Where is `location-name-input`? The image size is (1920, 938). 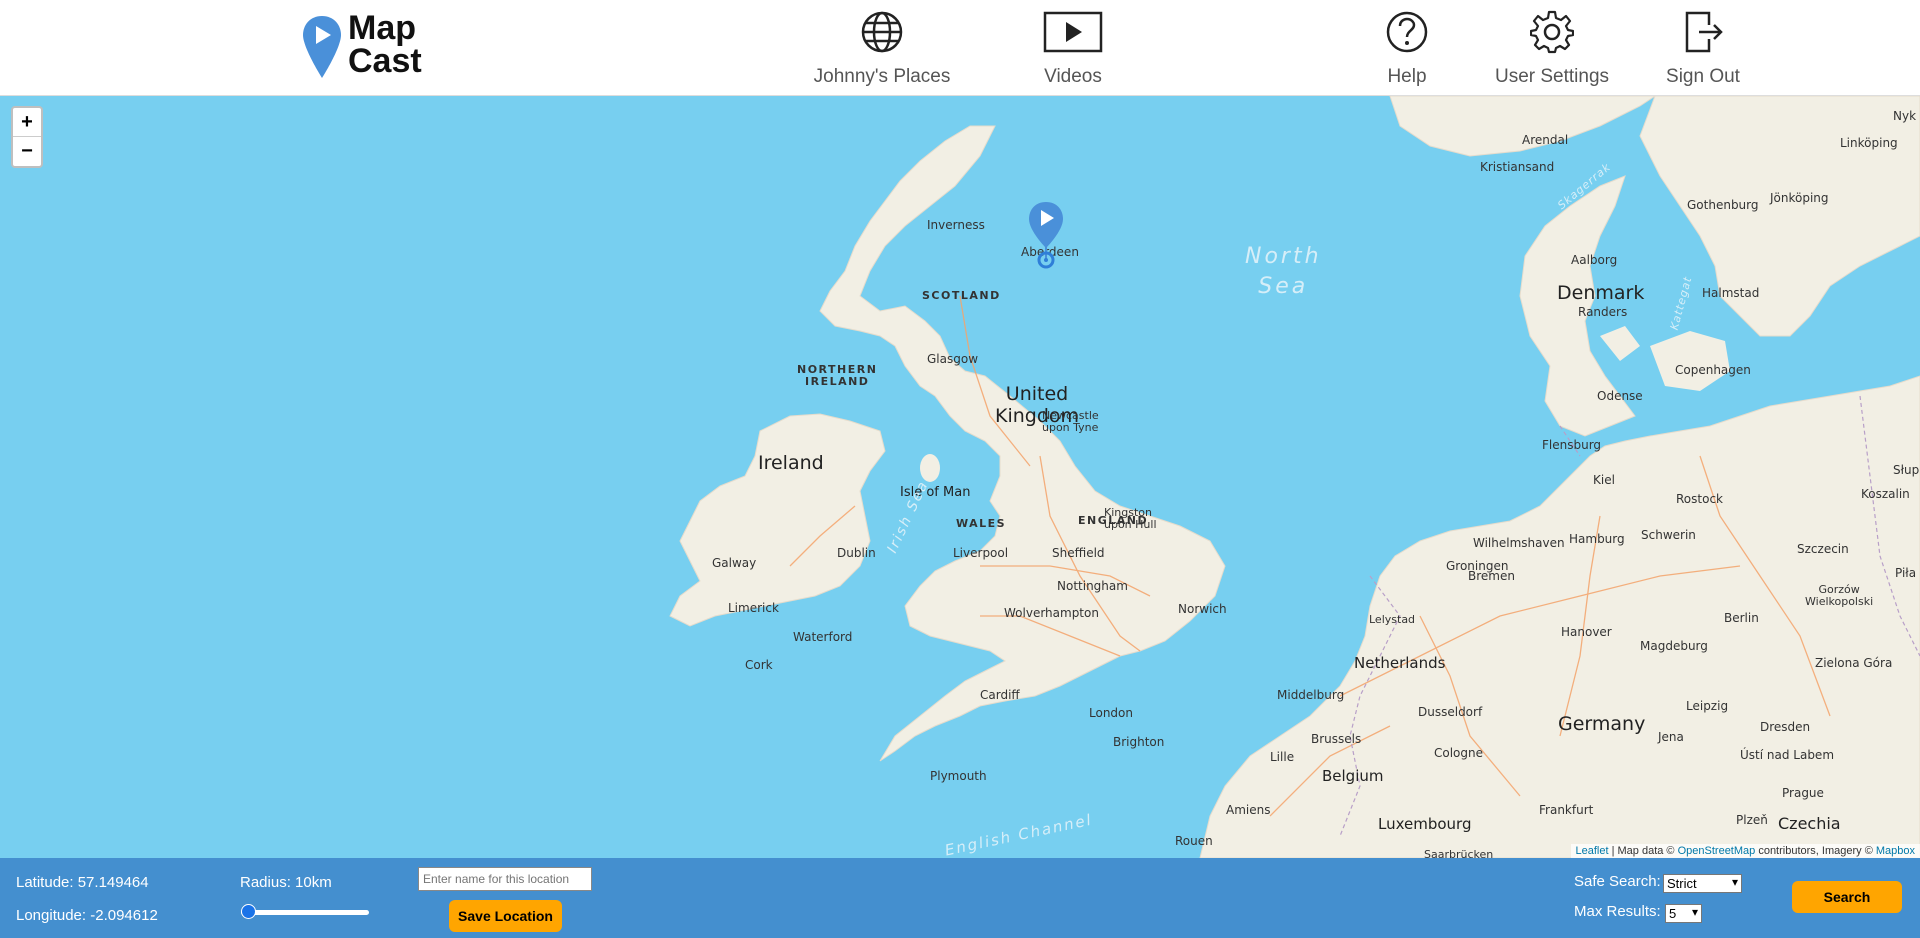 location-name-input is located at coordinates (505, 879).